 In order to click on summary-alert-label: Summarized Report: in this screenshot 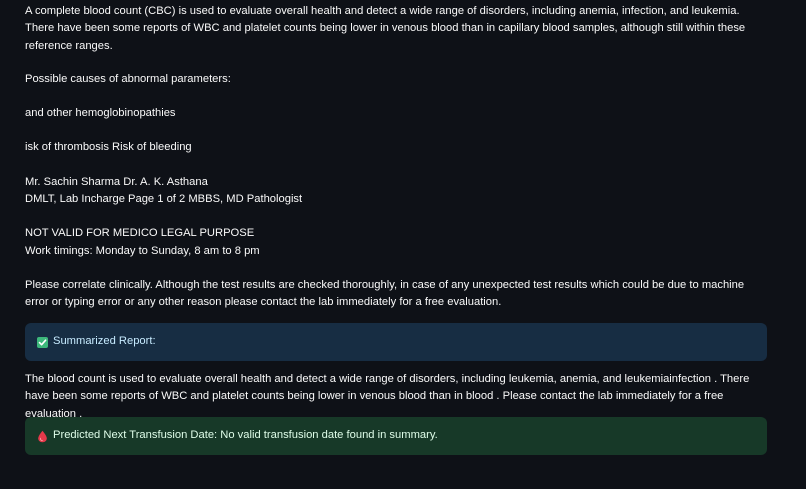, I will do `click(104, 341)`.